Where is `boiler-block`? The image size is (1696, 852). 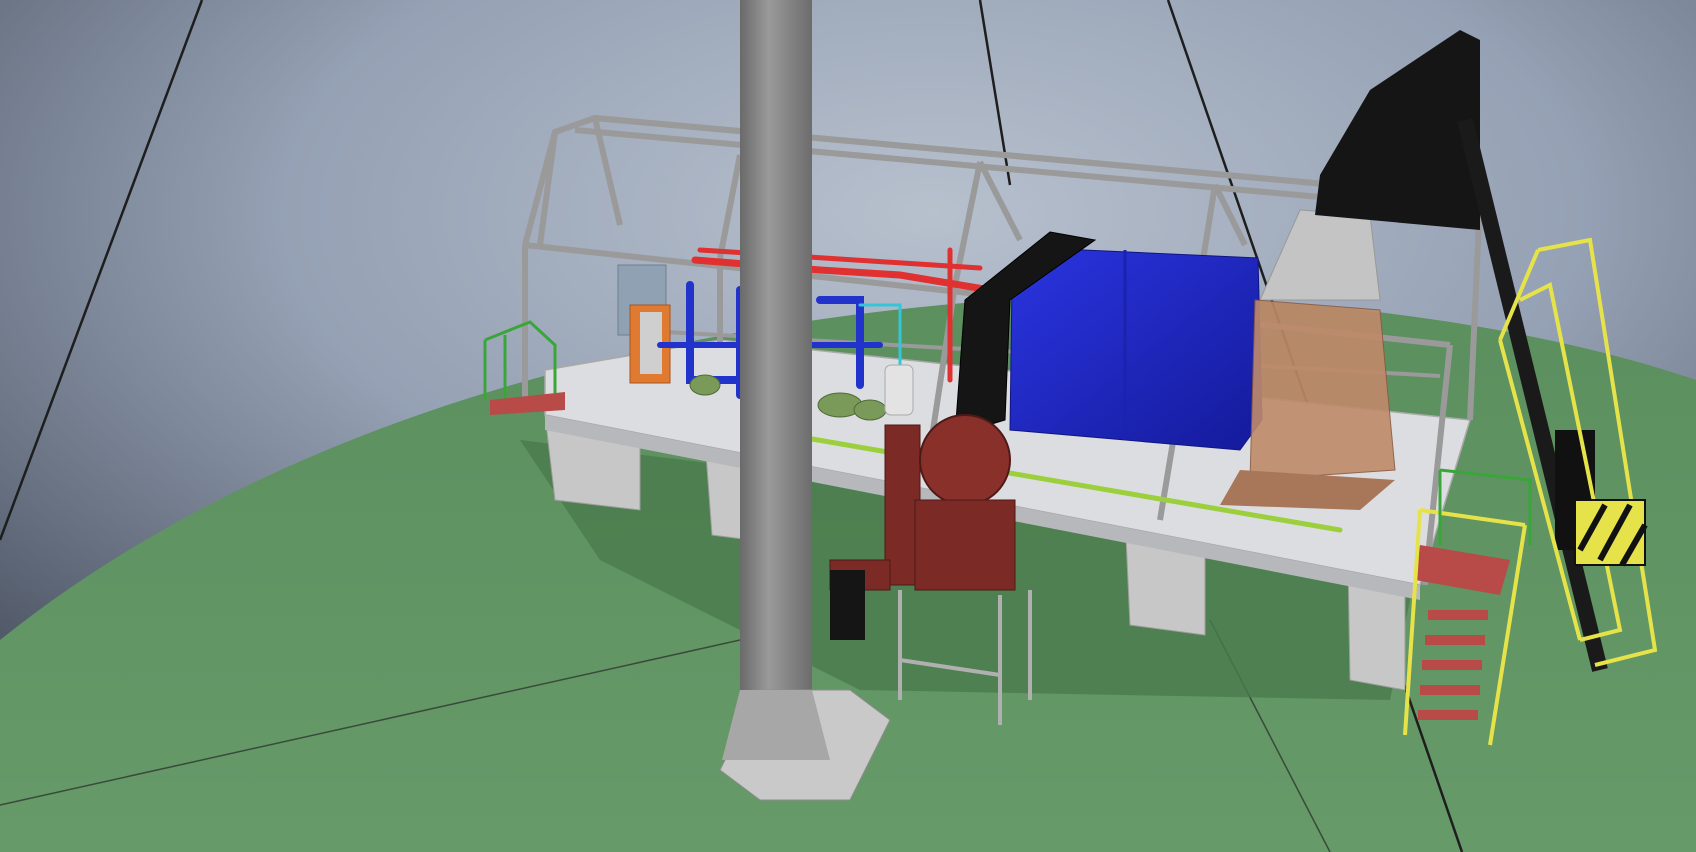
boiler-block is located at coordinates (1136, 349).